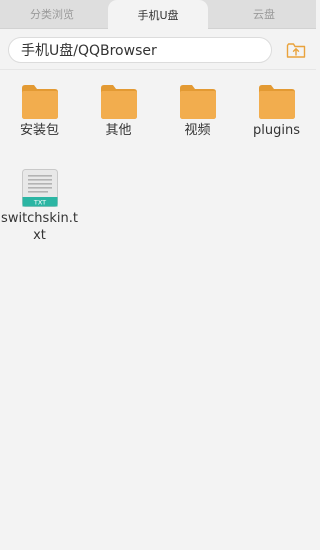  Describe the element at coordinates (39, 130) in the screenshot. I see `item-label: 安装包` at that location.